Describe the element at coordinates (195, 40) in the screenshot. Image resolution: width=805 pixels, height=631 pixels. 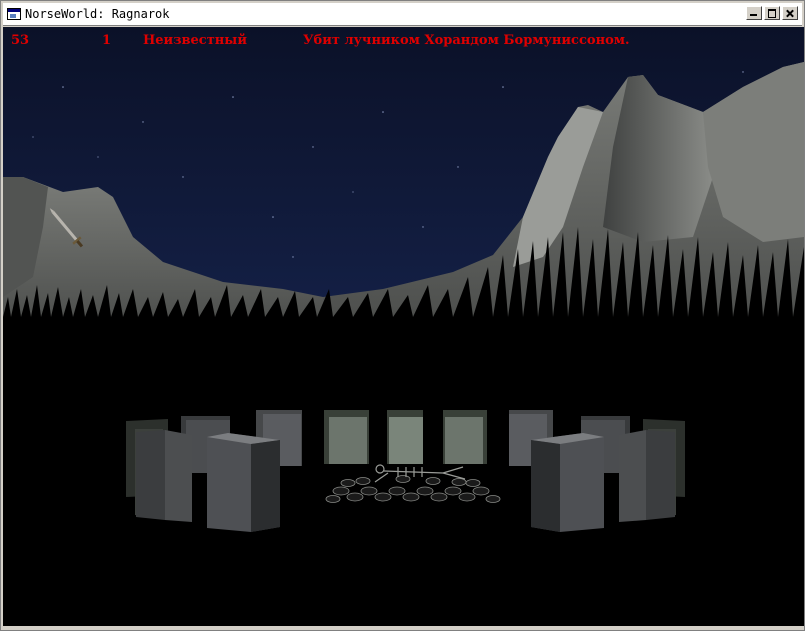
I see `player-name: Неизвестный` at that location.